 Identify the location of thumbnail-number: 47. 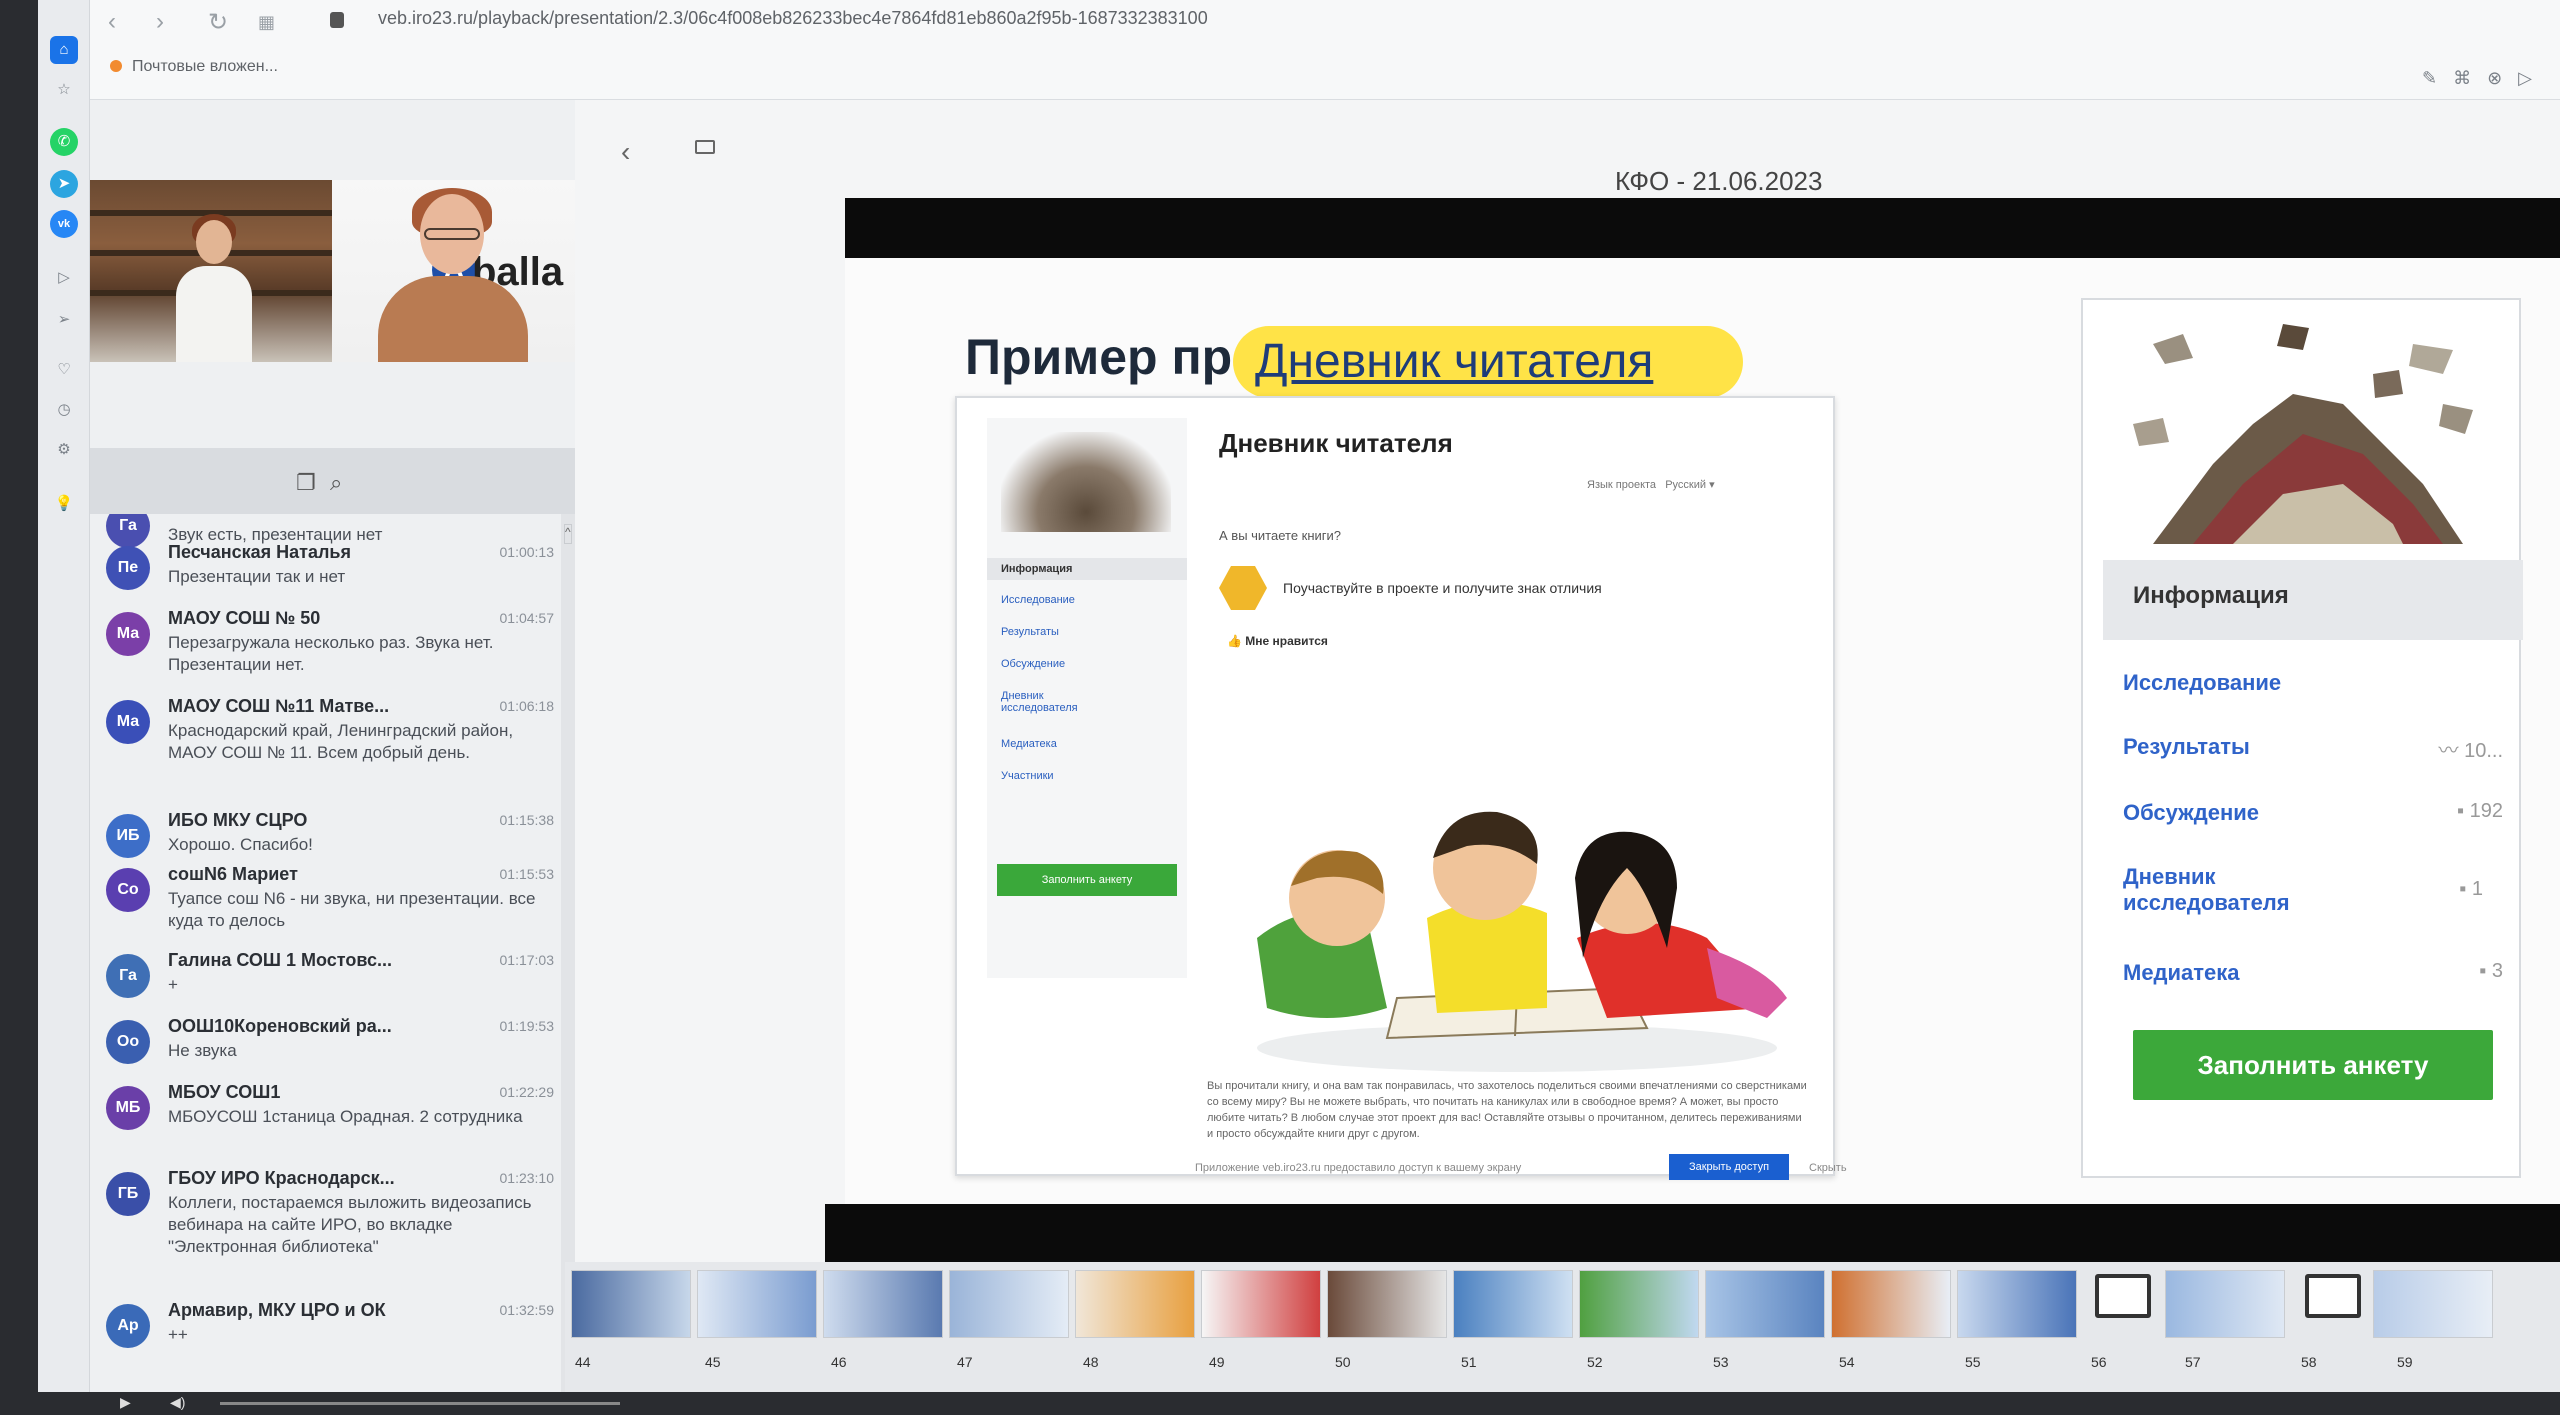
(965, 1362).